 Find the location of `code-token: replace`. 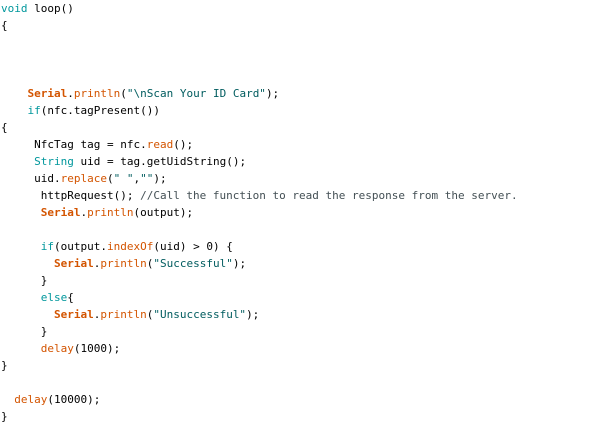

code-token: replace is located at coordinates (83, 178).